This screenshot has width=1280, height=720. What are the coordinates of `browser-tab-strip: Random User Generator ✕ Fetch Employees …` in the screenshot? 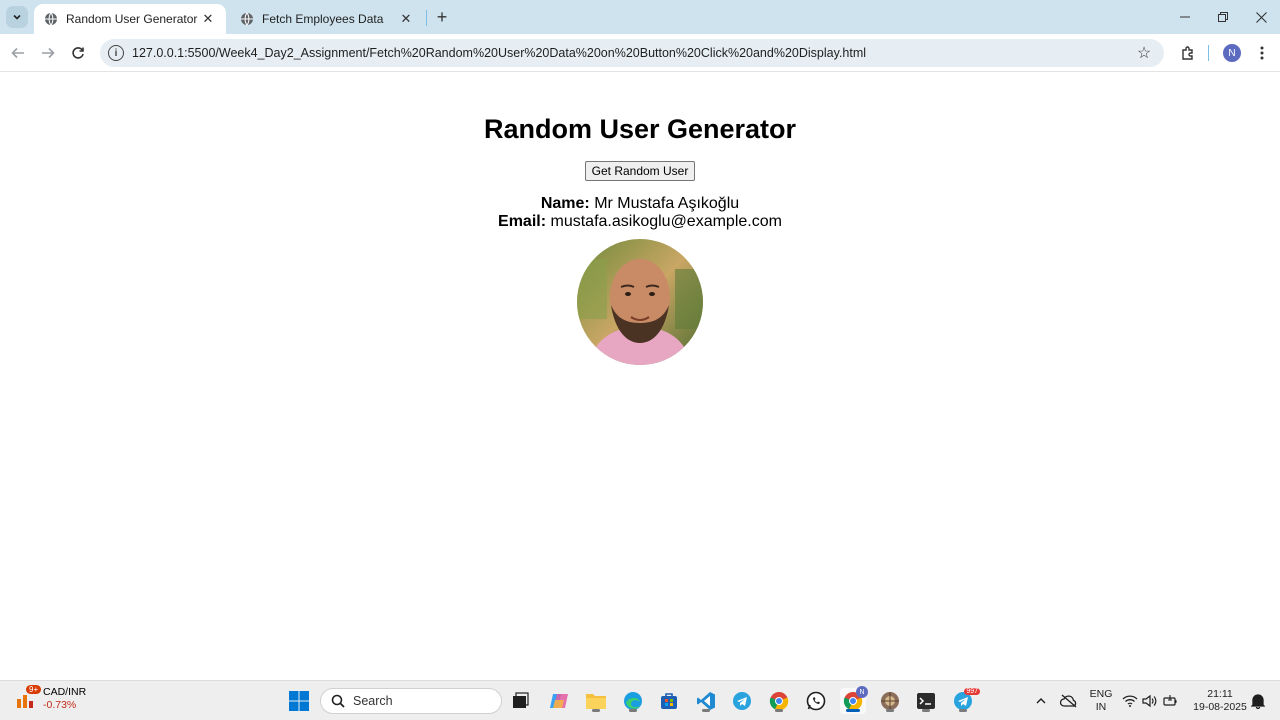 It's located at (640, 17).